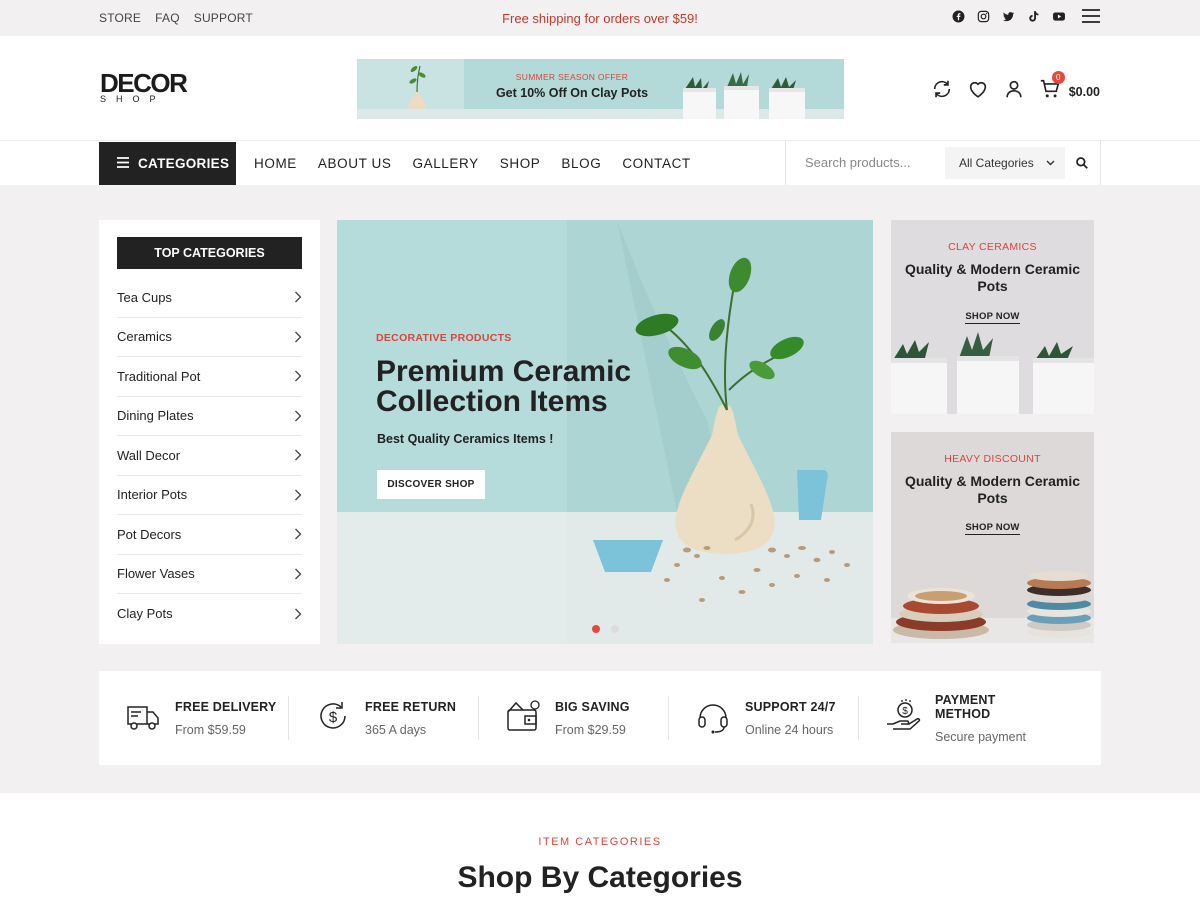 Image resolution: width=1200 pixels, height=900 pixels. What do you see at coordinates (1082, 165) in the screenshot?
I see `search-icon` at bounding box center [1082, 165].